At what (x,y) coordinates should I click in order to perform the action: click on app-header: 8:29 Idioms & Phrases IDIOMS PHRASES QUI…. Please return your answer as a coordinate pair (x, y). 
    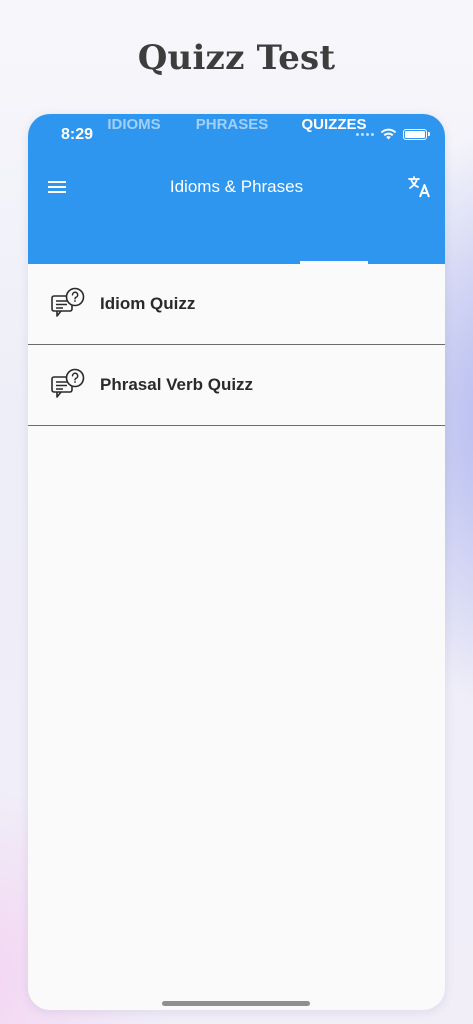
    Looking at the image, I should click on (236, 189).